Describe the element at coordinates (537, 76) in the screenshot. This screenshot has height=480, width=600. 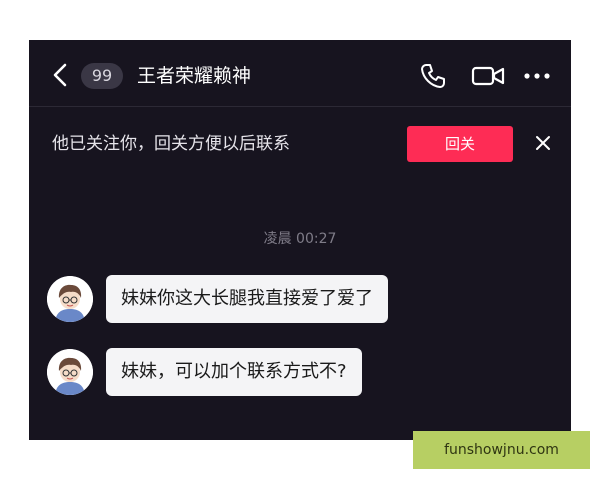
I see `more-dots-icon` at that location.